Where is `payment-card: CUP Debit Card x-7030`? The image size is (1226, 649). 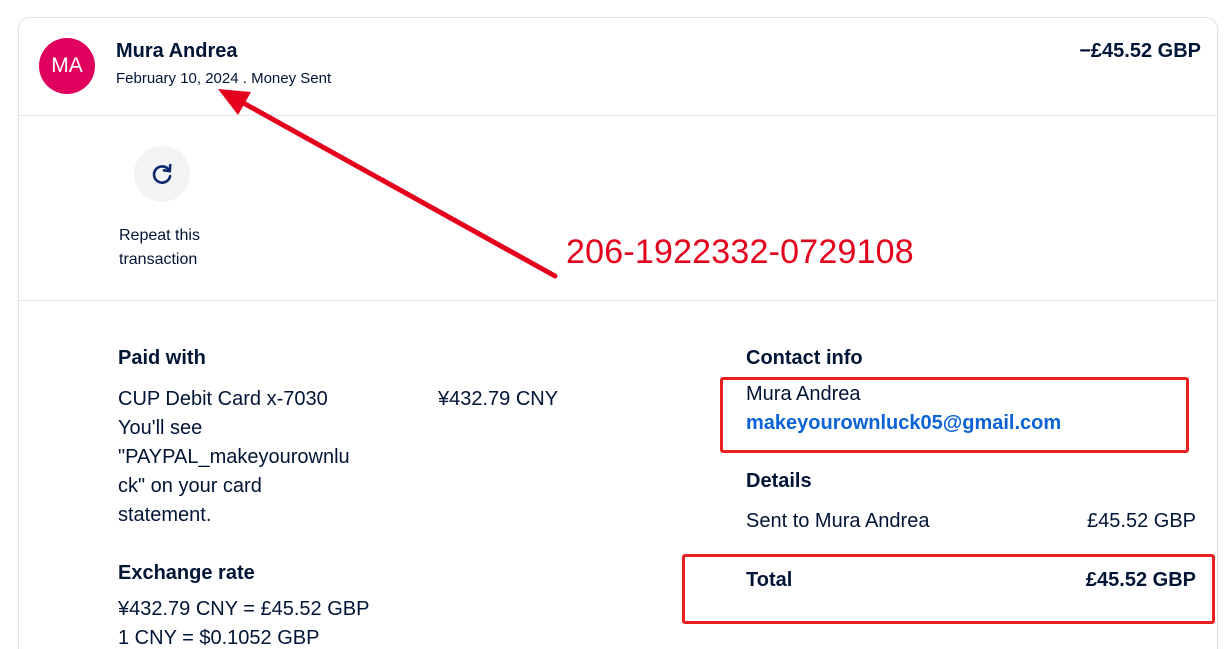 payment-card: CUP Debit Card x-7030 is located at coordinates (223, 399).